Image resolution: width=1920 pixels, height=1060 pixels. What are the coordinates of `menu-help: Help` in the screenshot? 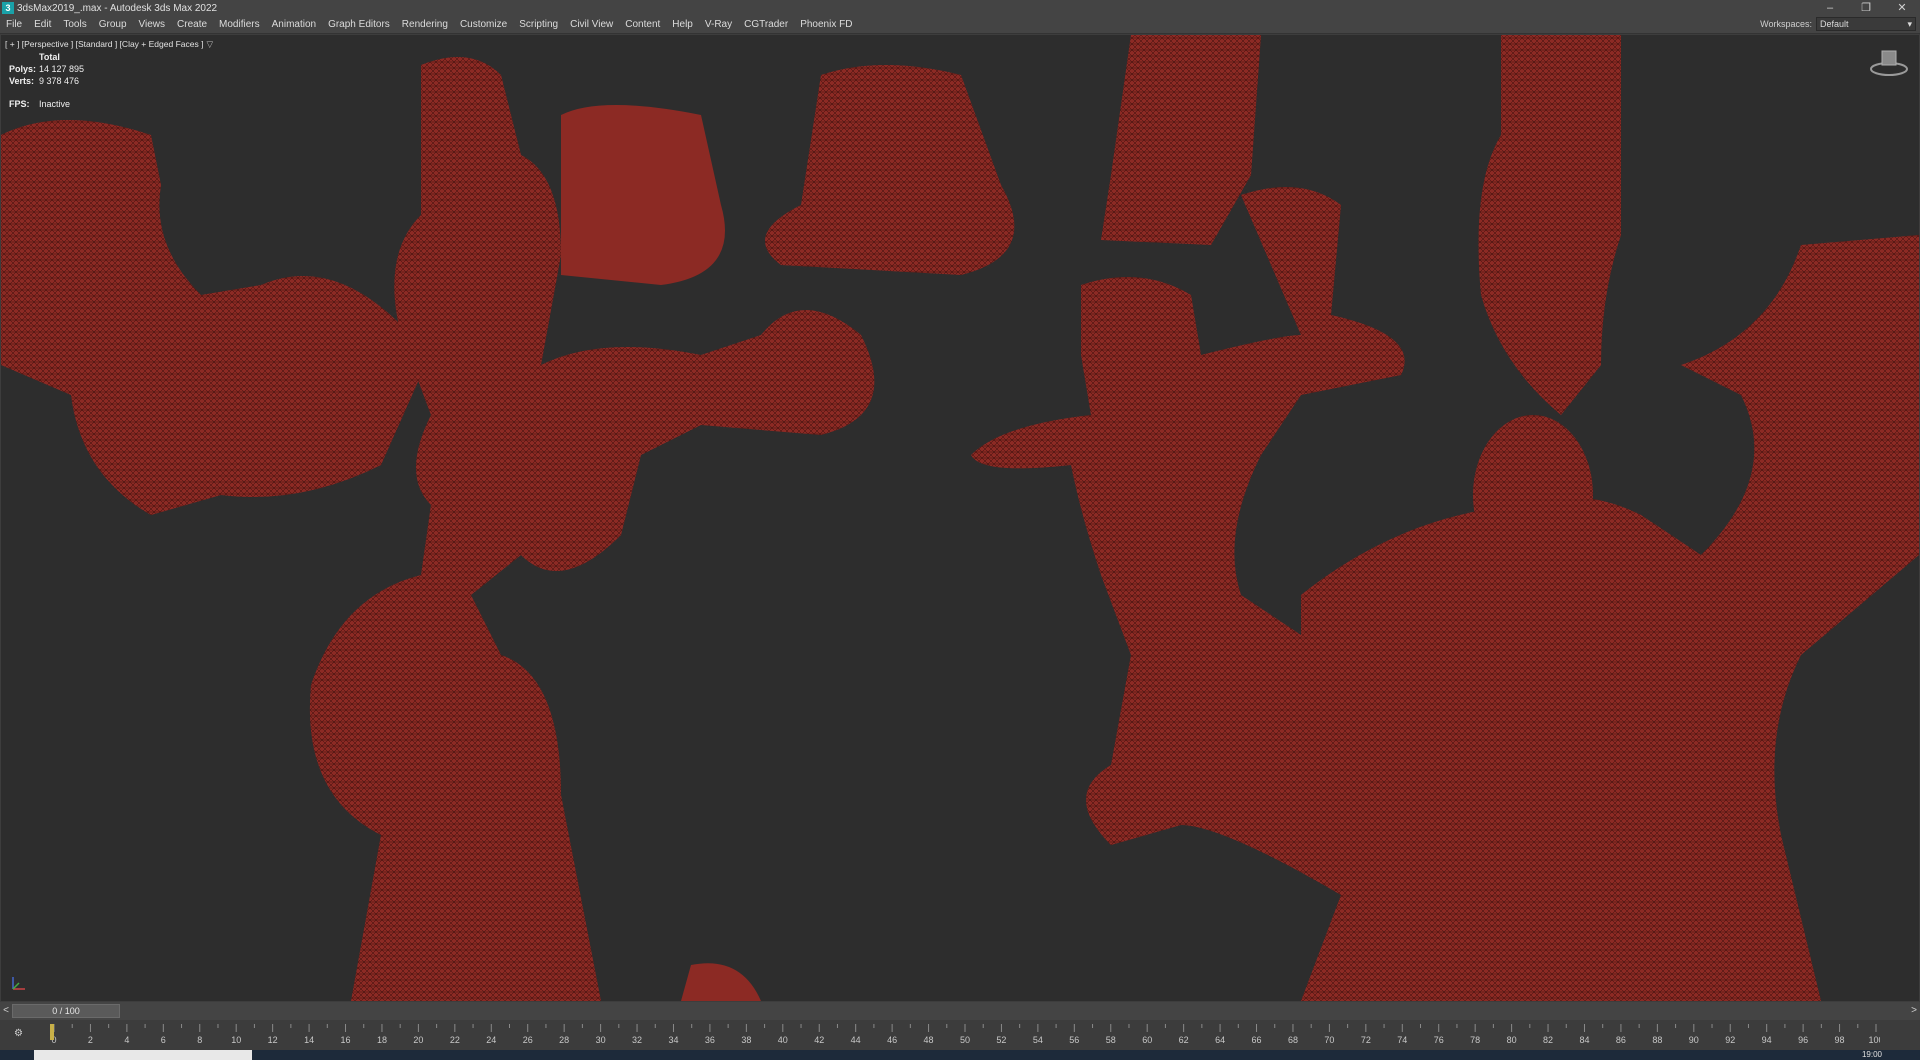 It's located at (682, 24).